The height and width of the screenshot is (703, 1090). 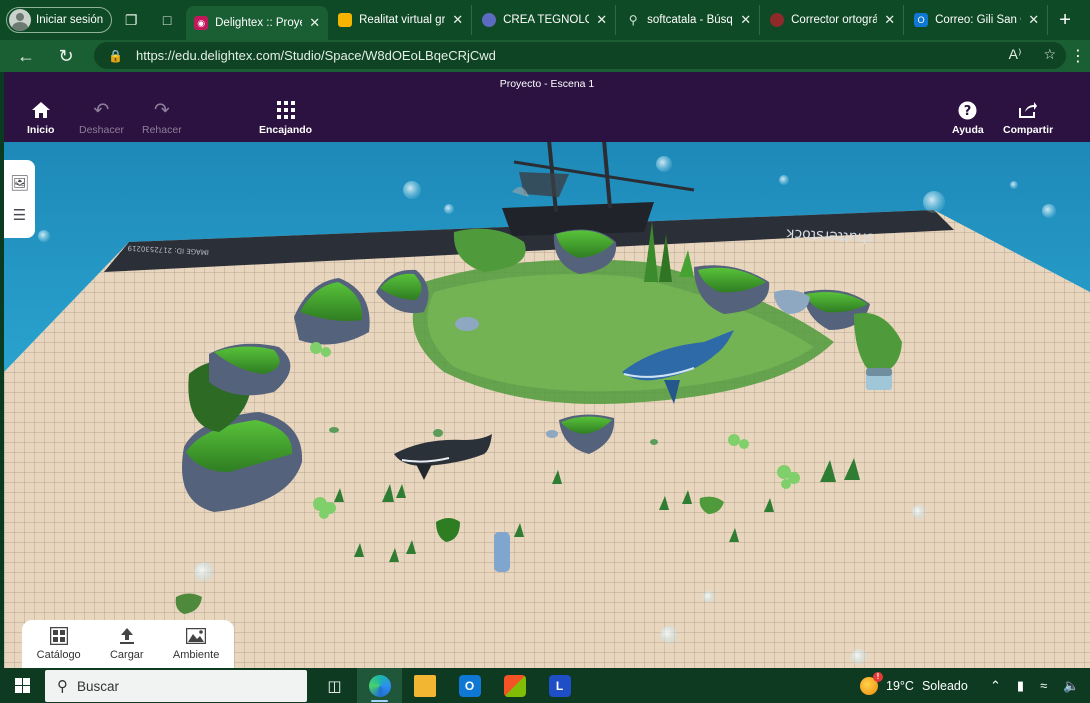 What do you see at coordinates (20, 20) in the screenshot?
I see `avatar-icon` at bounding box center [20, 20].